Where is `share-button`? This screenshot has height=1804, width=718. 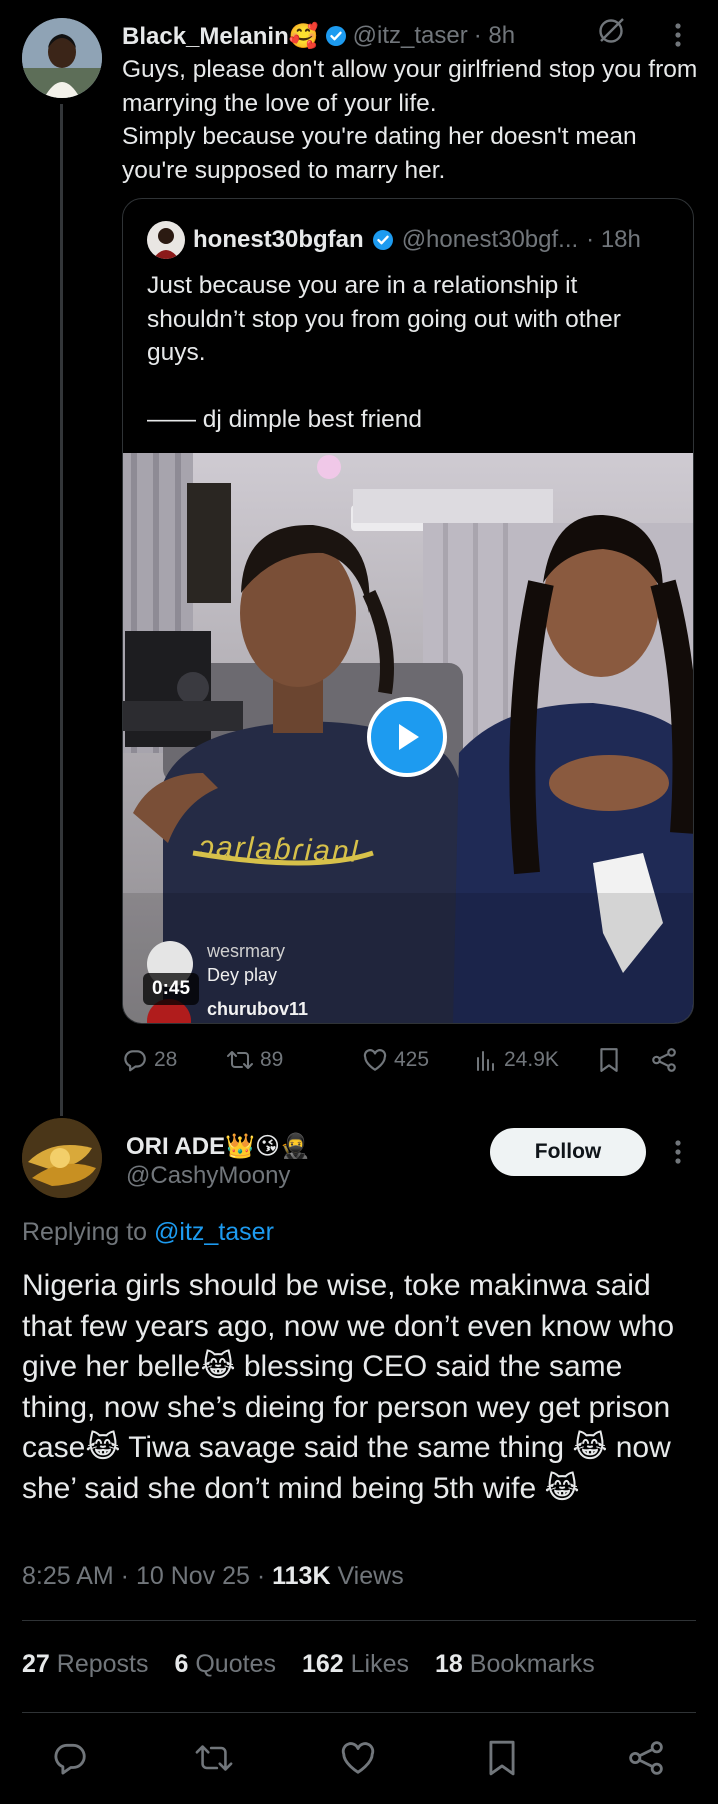
share-button is located at coordinates (664, 1060).